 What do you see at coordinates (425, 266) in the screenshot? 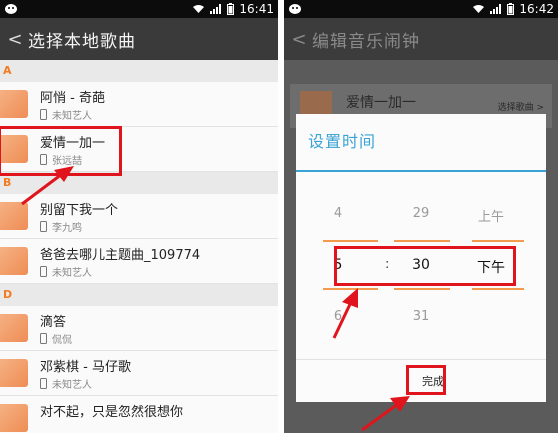
I see `time-highlight-box` at bounding box center [425, 266].